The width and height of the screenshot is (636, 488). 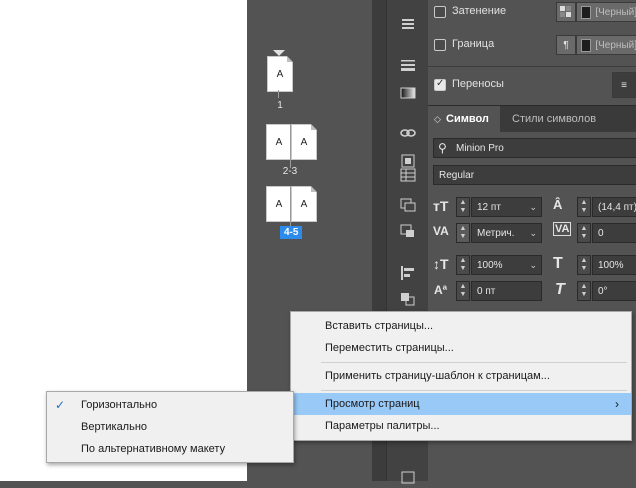 What do you see at coordinates (534, 148) in the screenshot?
I see `font-family-field: ⚲ Minion Pro` at bounding box center [534, 148].